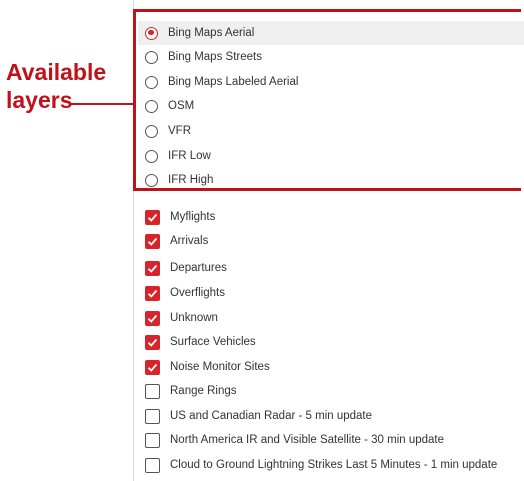  I want to click on overlay-option-label: US and Canadian Radar - 5 min update, so click(271, 416).